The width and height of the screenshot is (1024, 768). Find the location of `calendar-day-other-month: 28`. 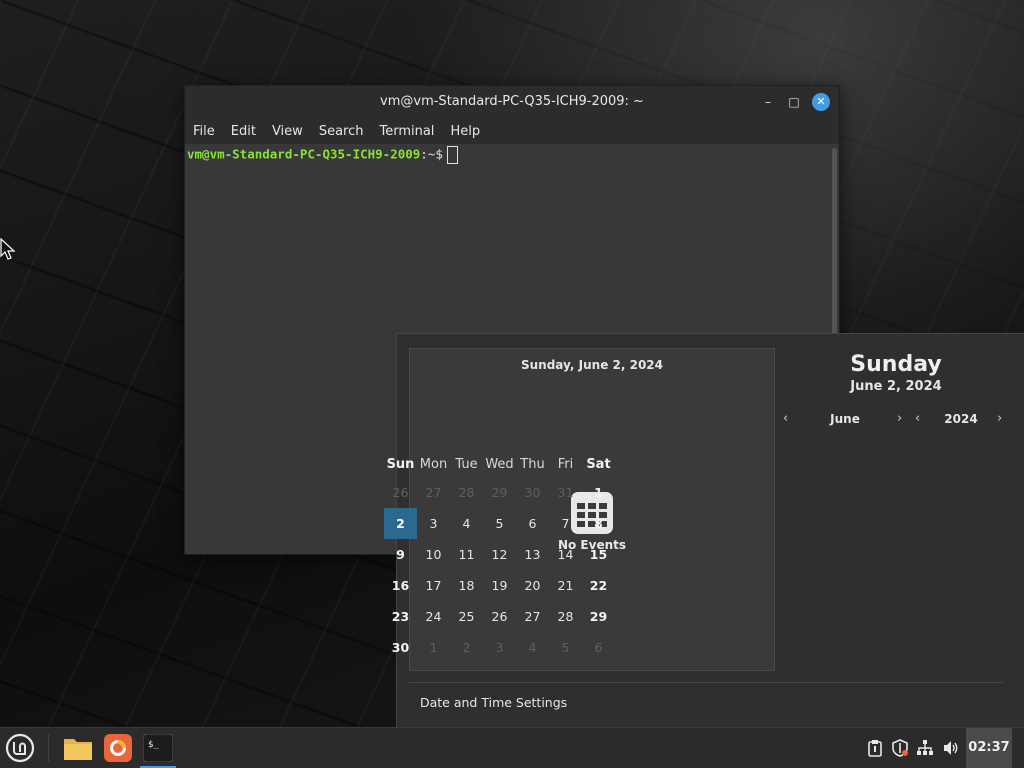

calendar-day-other-month: 28 is located at coordinates (466, 492).